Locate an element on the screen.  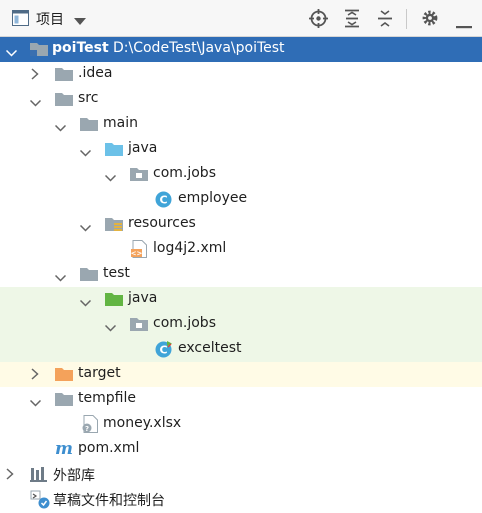
tree-row-test: test is located at coordinates (241, 274).